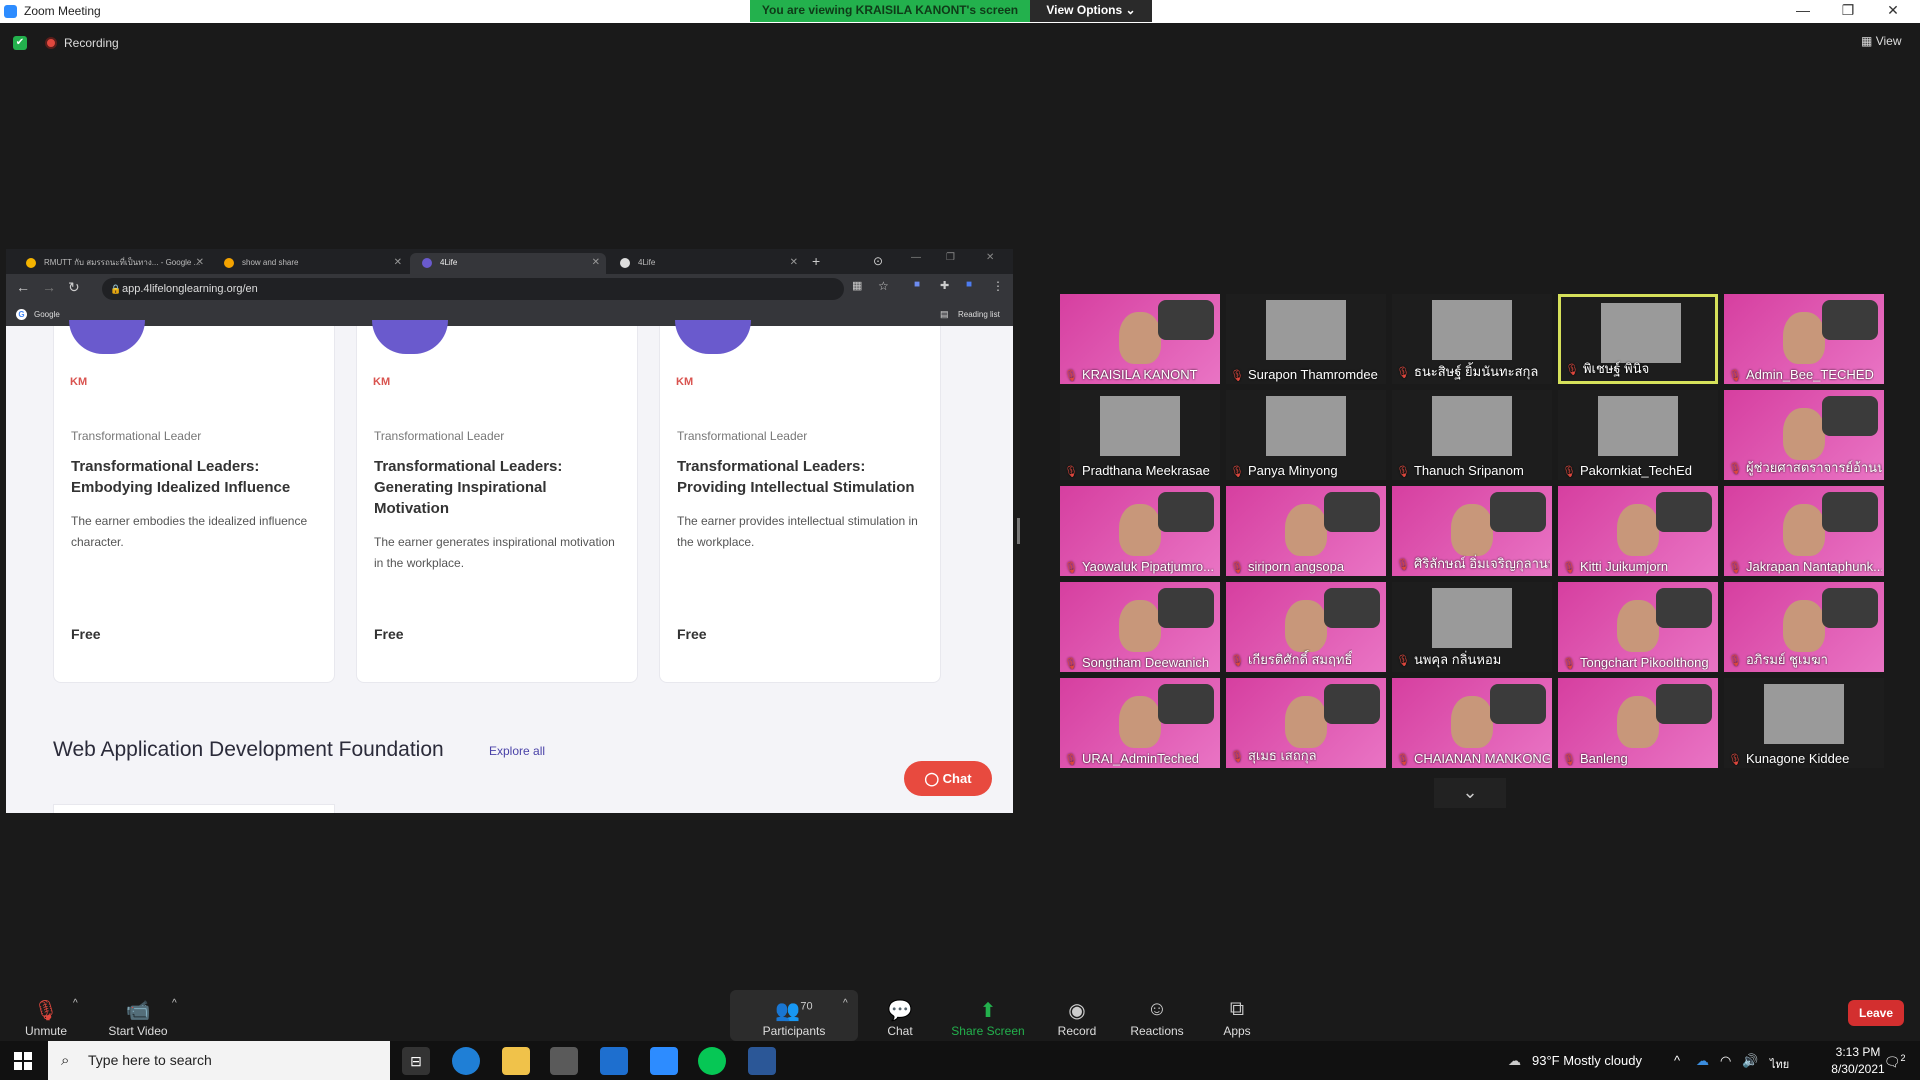 The width and height of the screenshot is (1920, 1080). What do you see at coordinates (1725, 1061) in the screenshot?
I see `wifi-icon: ◠` at bounding box center [1725, 1061].